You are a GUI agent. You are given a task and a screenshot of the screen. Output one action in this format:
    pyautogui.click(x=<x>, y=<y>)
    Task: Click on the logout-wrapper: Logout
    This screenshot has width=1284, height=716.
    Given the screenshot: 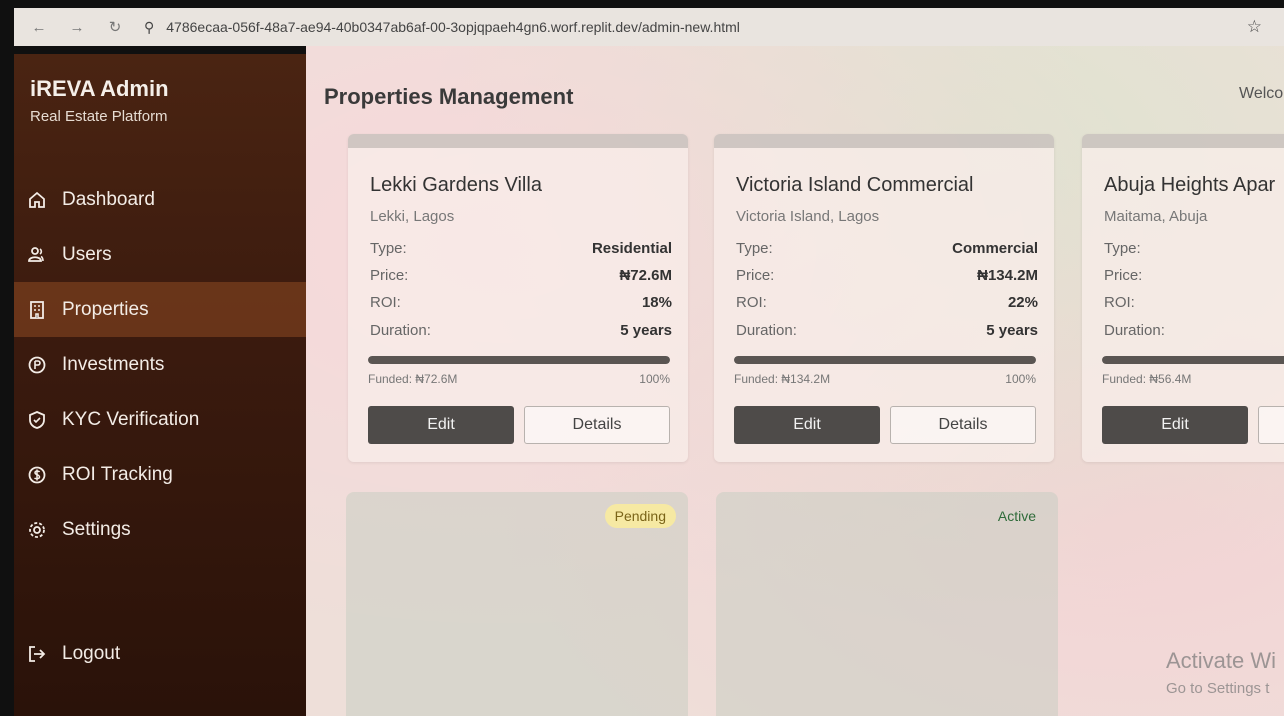 What is the action you would take?
    pyautogui.click(x=160, y=653)
    